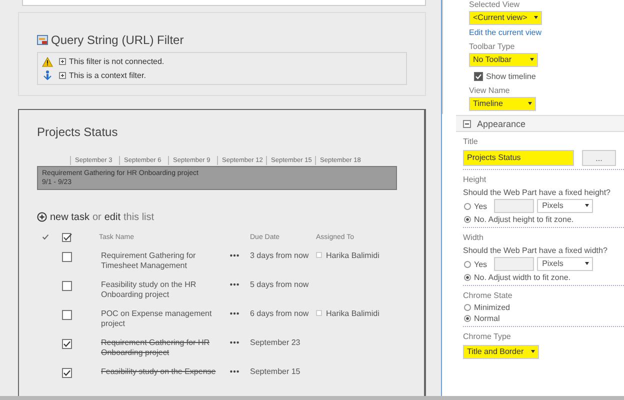  I want to click on title-field: Projects Status, so click(518, 158).